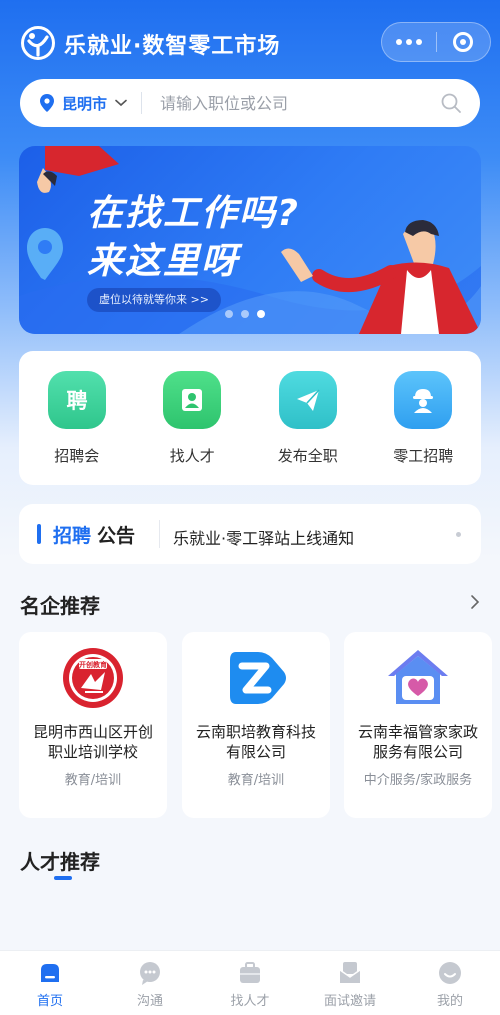 The image size is (500, 1015). I want to click on hiring-fair-icon: 聘, so click(76, 400).